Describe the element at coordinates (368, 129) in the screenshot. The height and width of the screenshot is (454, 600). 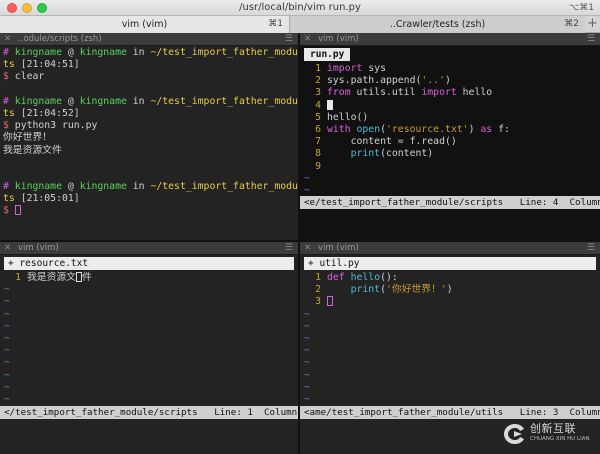
I see `text-segment: open` at that location.